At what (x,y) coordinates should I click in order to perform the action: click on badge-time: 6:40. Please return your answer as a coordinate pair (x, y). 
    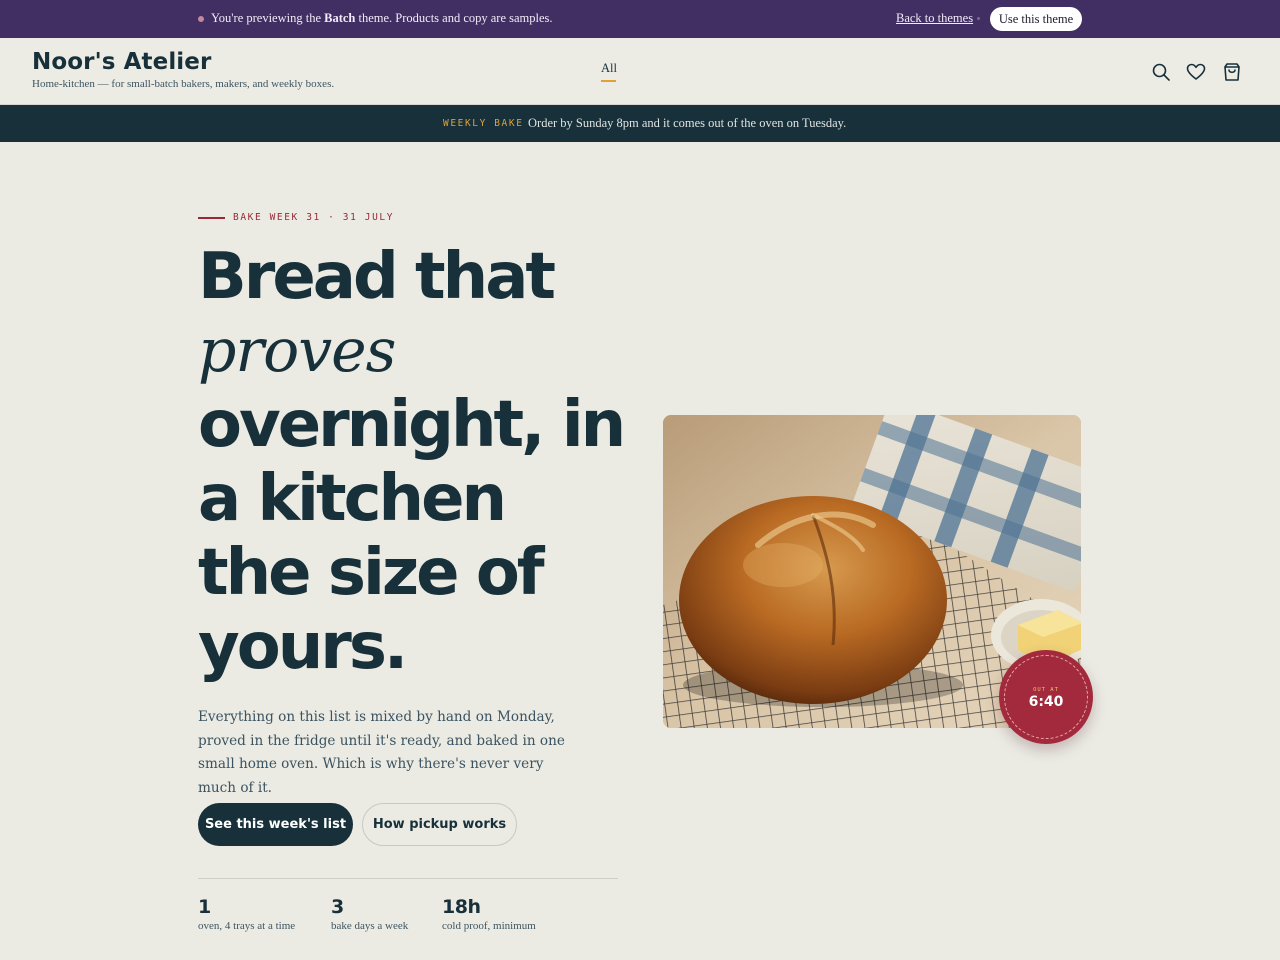
    Looking at the image, I should click on (1046, 702).